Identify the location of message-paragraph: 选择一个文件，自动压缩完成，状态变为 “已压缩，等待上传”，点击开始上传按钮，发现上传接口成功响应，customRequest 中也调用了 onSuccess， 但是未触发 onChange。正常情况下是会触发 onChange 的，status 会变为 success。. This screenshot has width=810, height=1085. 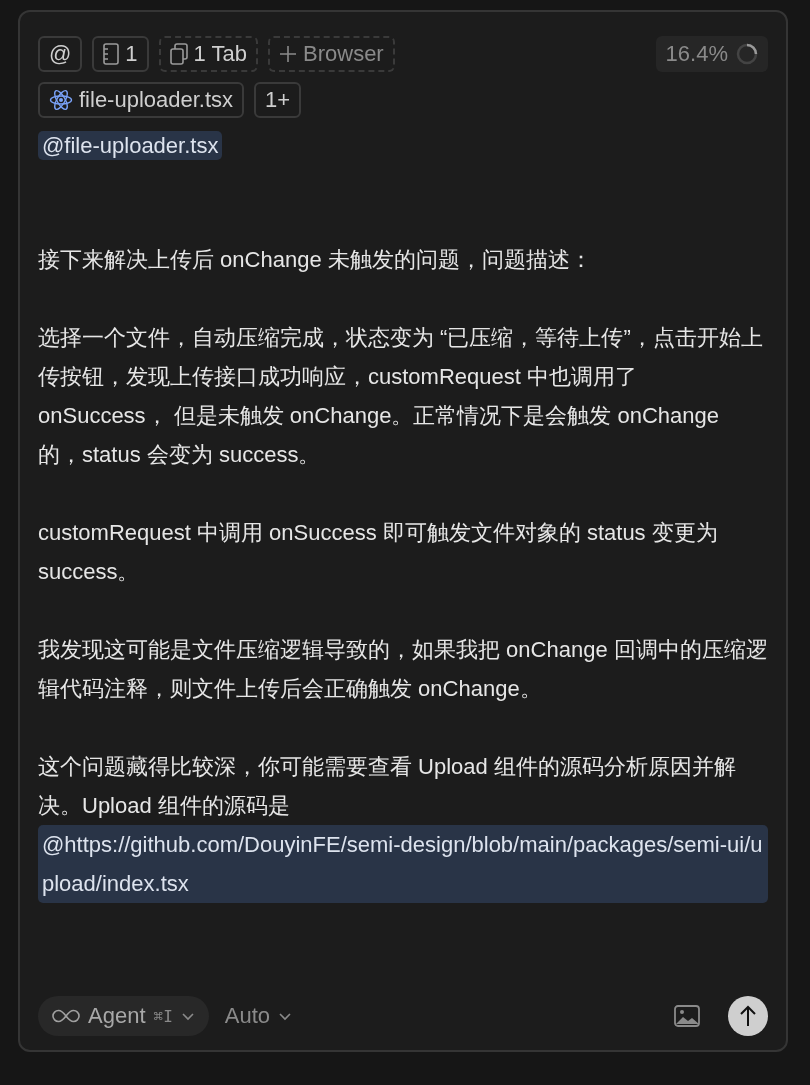
(401, 396).